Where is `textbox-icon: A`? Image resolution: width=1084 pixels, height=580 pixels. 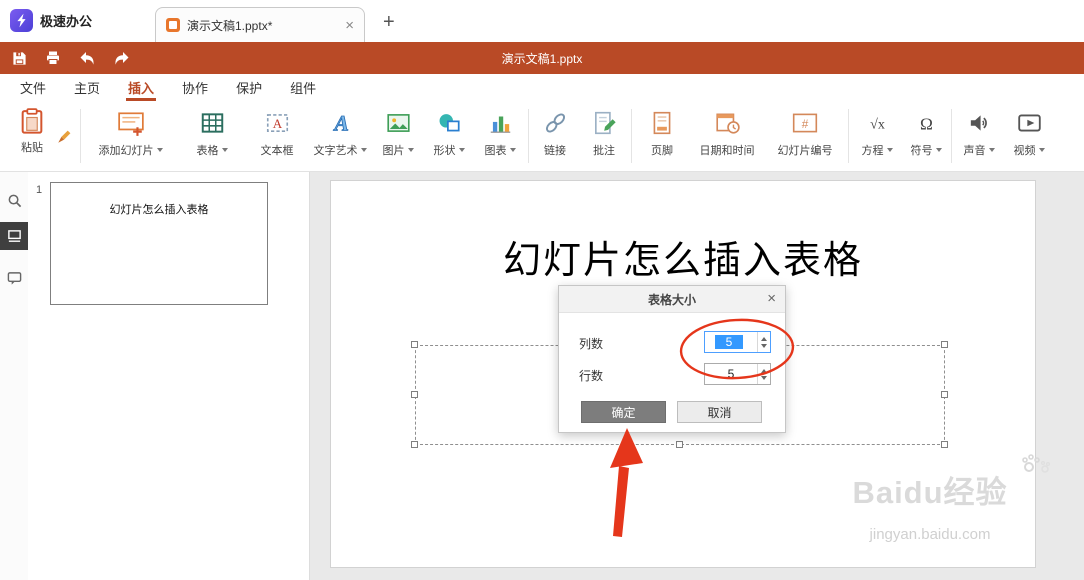
textbox-icon: A is located at coordinates (277, 123).